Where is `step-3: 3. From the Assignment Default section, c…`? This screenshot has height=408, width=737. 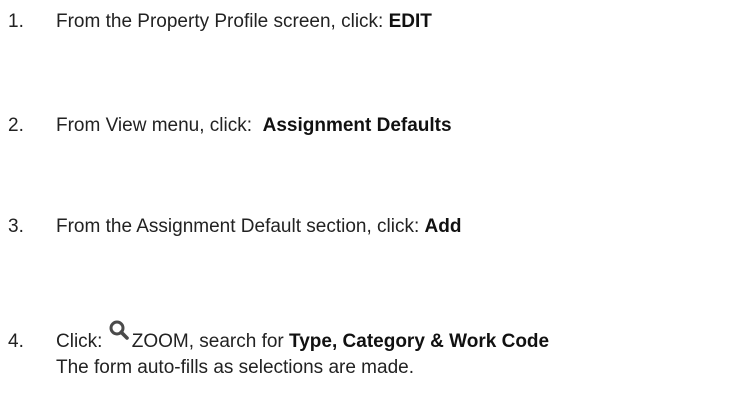
step-3: 3. From the Assignment Default section, c… is located at coordinates (234, 227).